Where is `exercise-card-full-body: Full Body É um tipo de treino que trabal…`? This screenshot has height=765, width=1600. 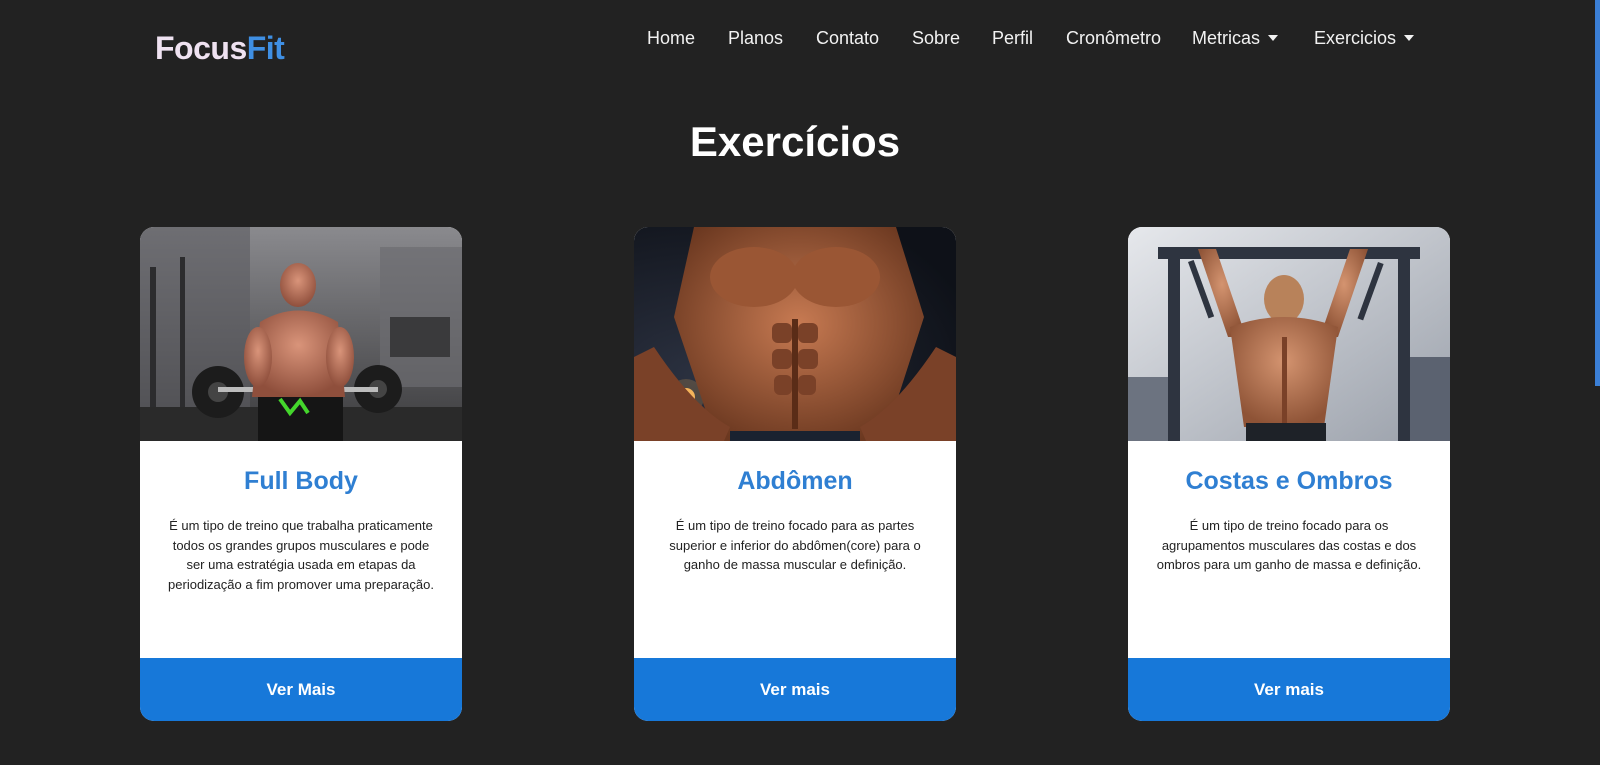 exercise-card-full-body: Full Body É um tipo de treino que trabal… is located at coordinates (301, 474).